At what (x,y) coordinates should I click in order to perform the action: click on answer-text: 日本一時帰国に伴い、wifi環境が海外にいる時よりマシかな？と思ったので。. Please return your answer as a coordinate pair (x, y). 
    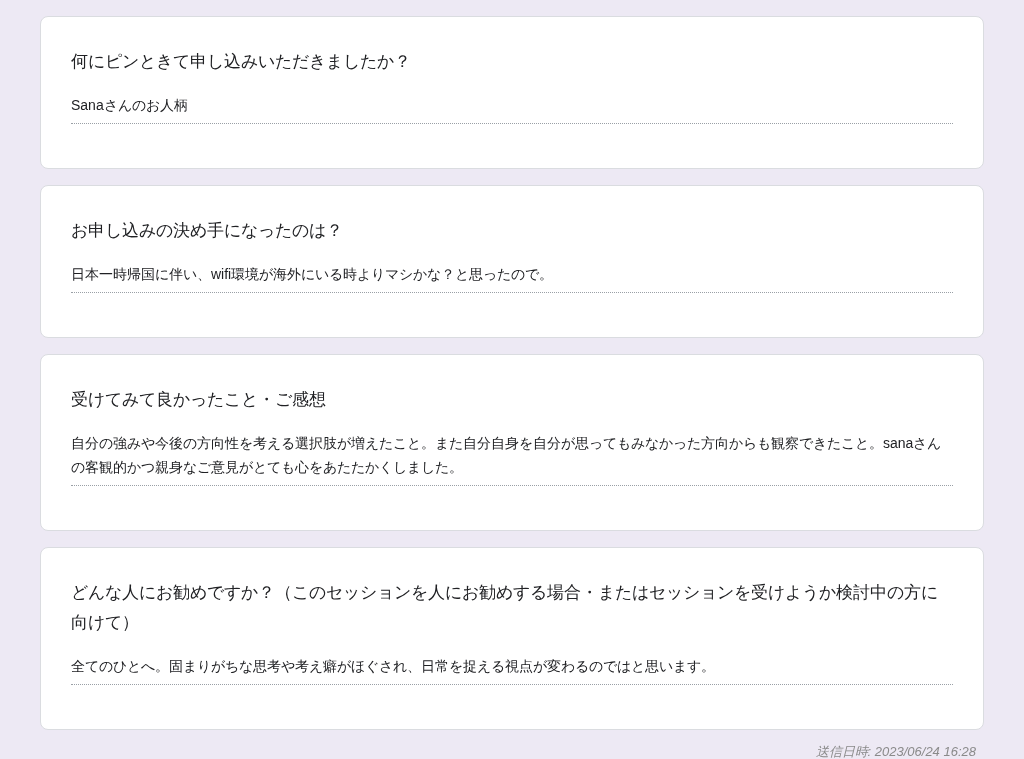
    Looking at the image, I should click on (512, 277).